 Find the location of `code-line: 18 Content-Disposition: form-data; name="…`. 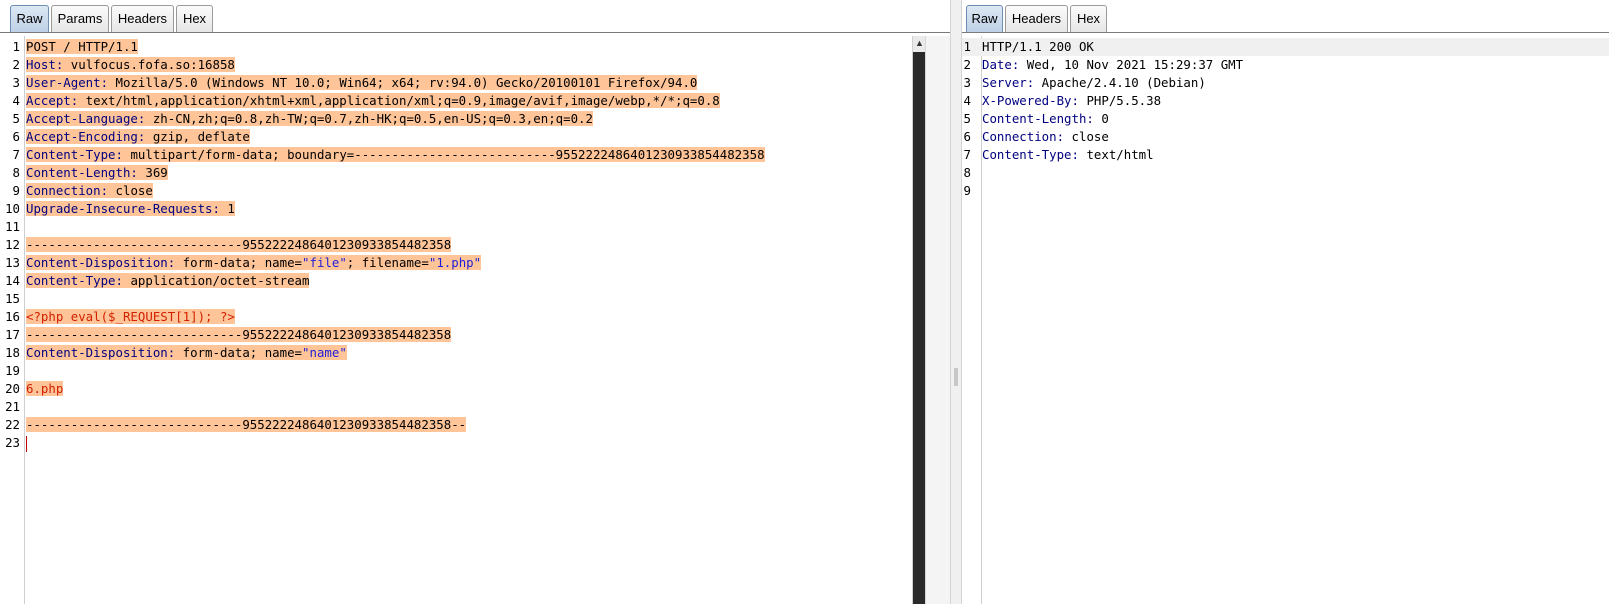

code-line: 18 Content-Disposition: form-data; name="… is located at coordinates (456, 353).